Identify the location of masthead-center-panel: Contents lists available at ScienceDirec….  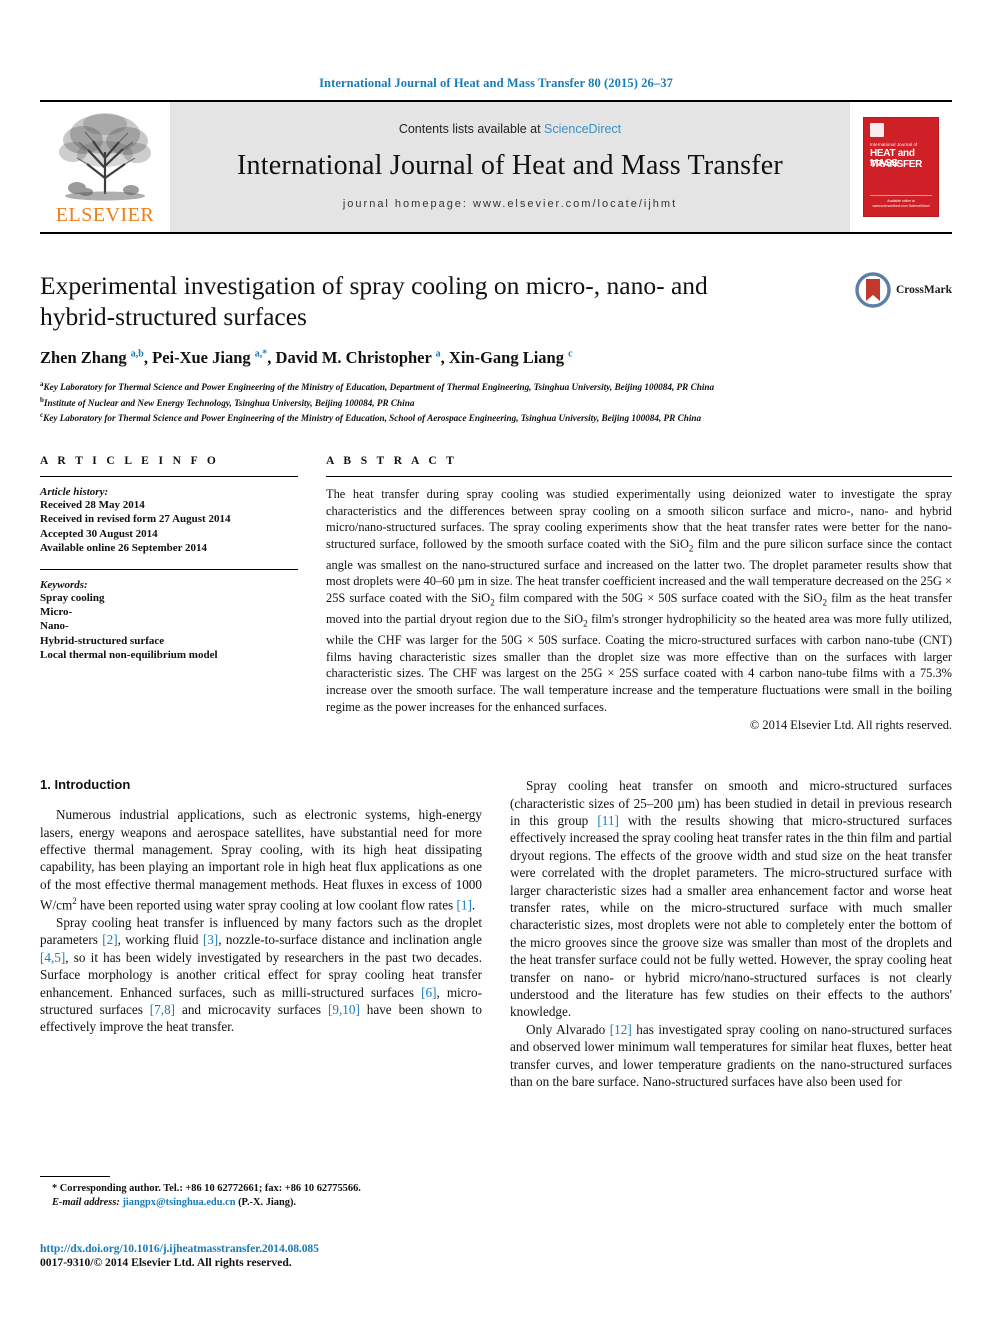
(510, 167).